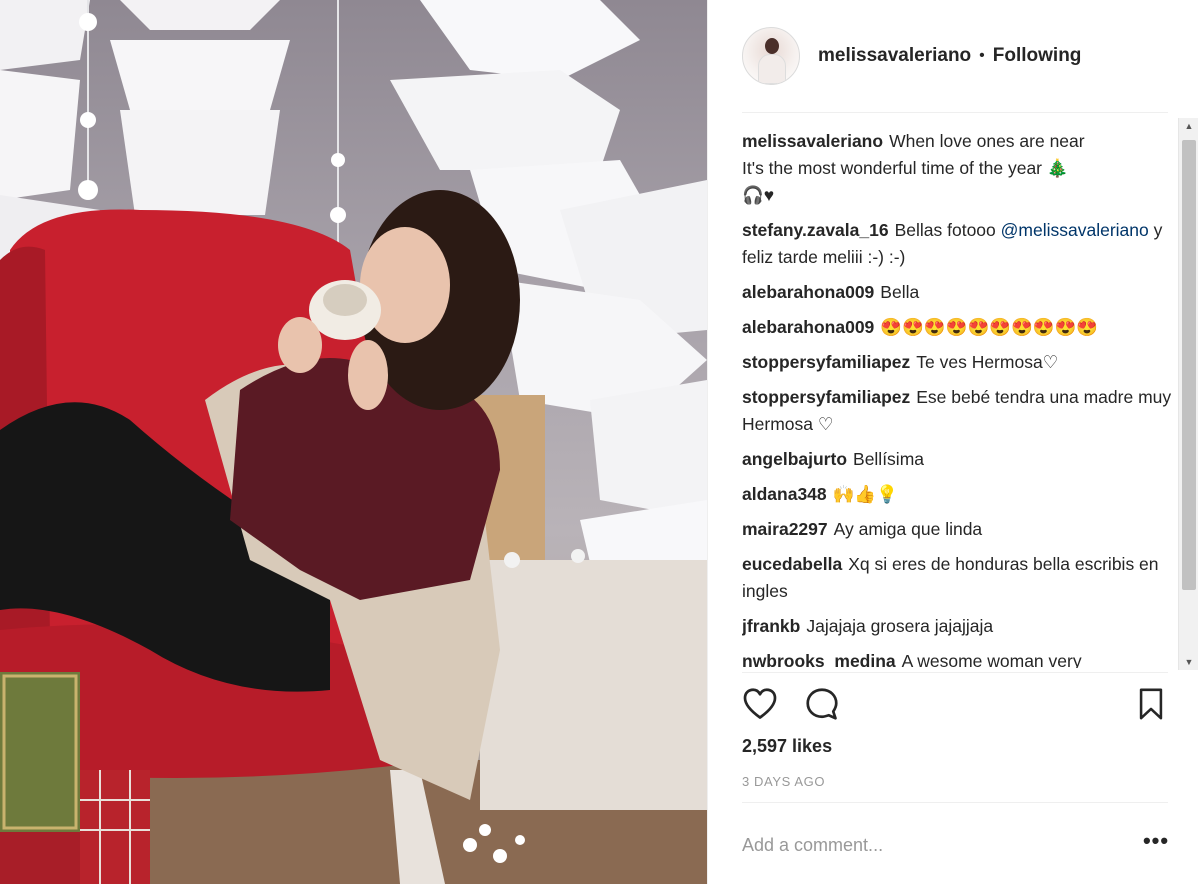 This screenshot has height=884, width=1200. Describe the element at coordinates (955, 672) in the screenshot. I see `comments-divider` at that location.